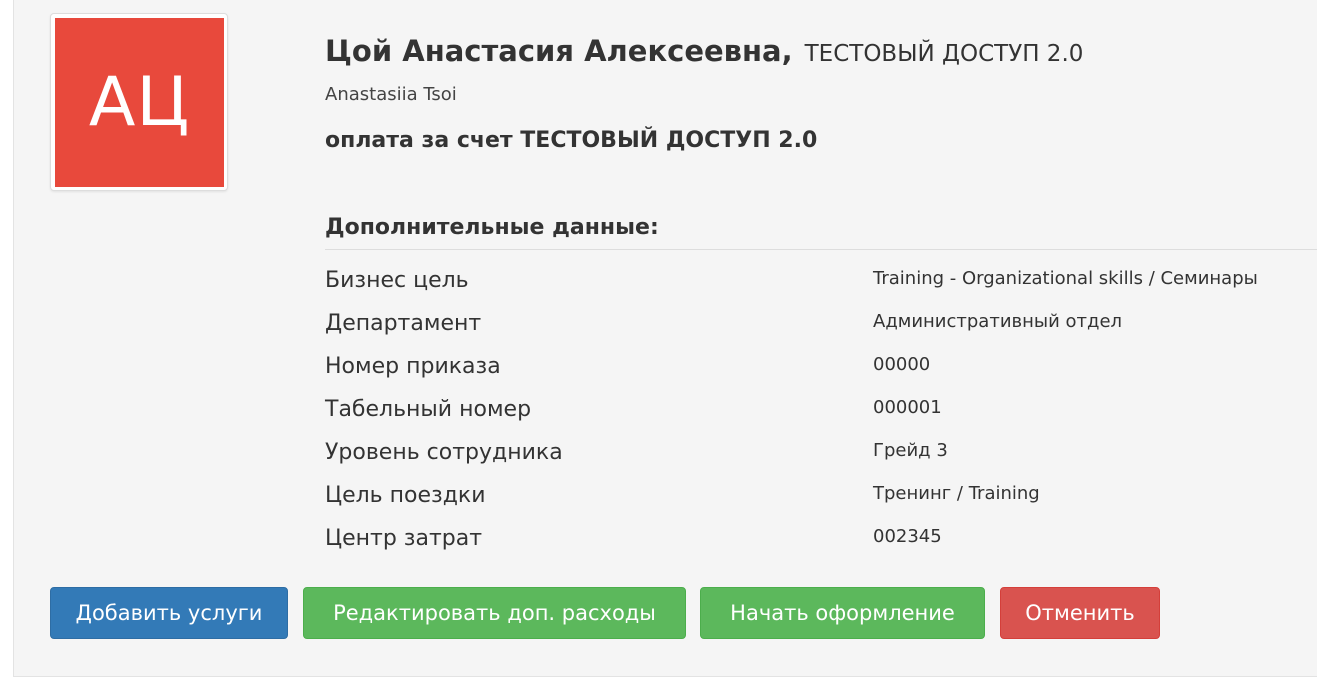 This screenshot has width=1317, height=687. Describe the element at coordinates (821, 249) in the screenshot. I see `section-divider` at that location.